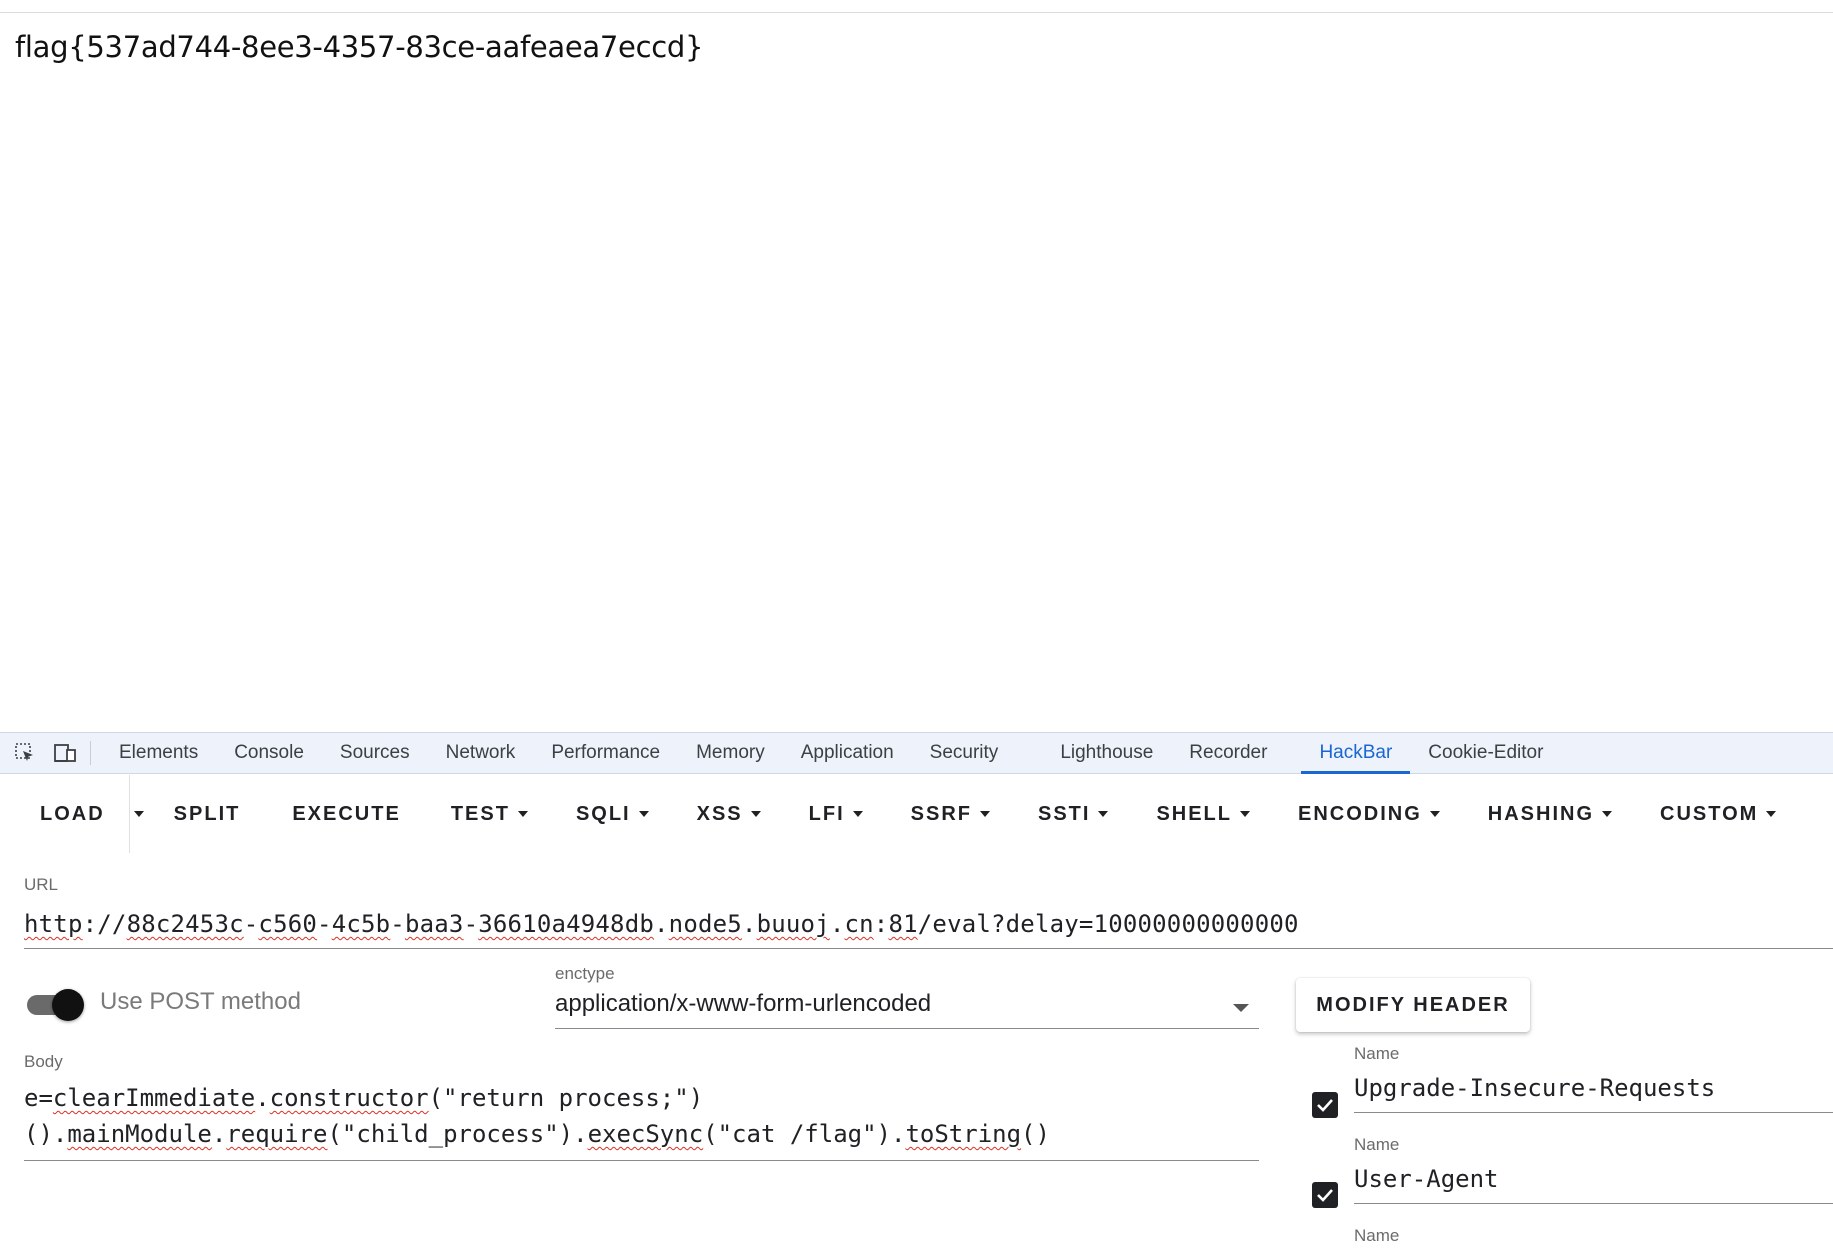 This screenshot has height=1250, width=1833. I want to click on ssti-dropdown: SSTI, so click(1073, 814).